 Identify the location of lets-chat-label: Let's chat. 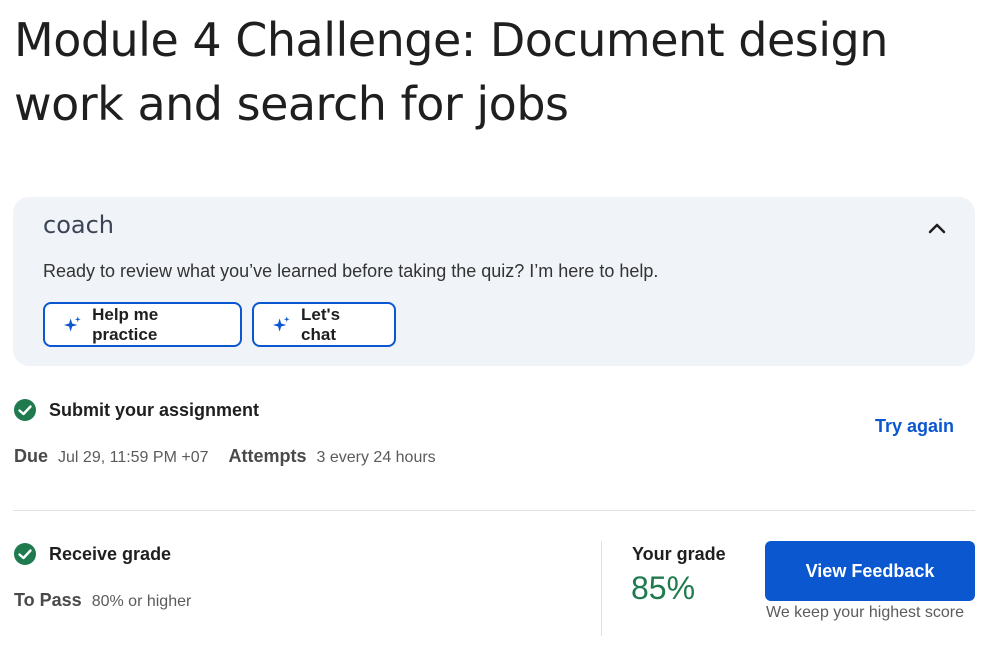
(321, 324).